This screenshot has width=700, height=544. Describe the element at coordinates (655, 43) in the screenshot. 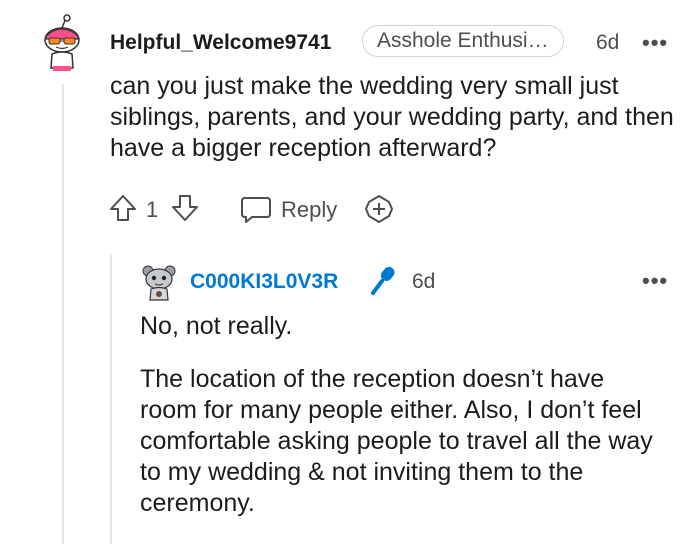

I see `more-options-icon: •••` at that location.